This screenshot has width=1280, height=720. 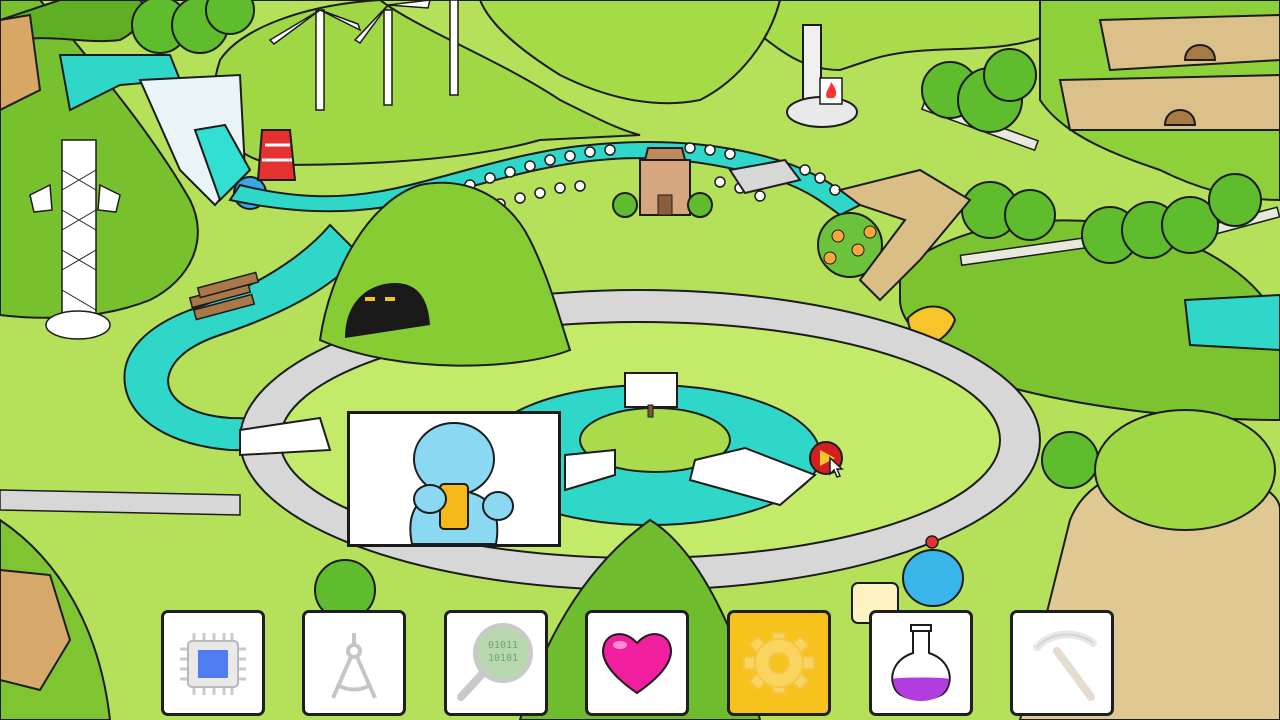 I want to click on tool-slot-binary: 01011 10101, so click(x=496, y=663).